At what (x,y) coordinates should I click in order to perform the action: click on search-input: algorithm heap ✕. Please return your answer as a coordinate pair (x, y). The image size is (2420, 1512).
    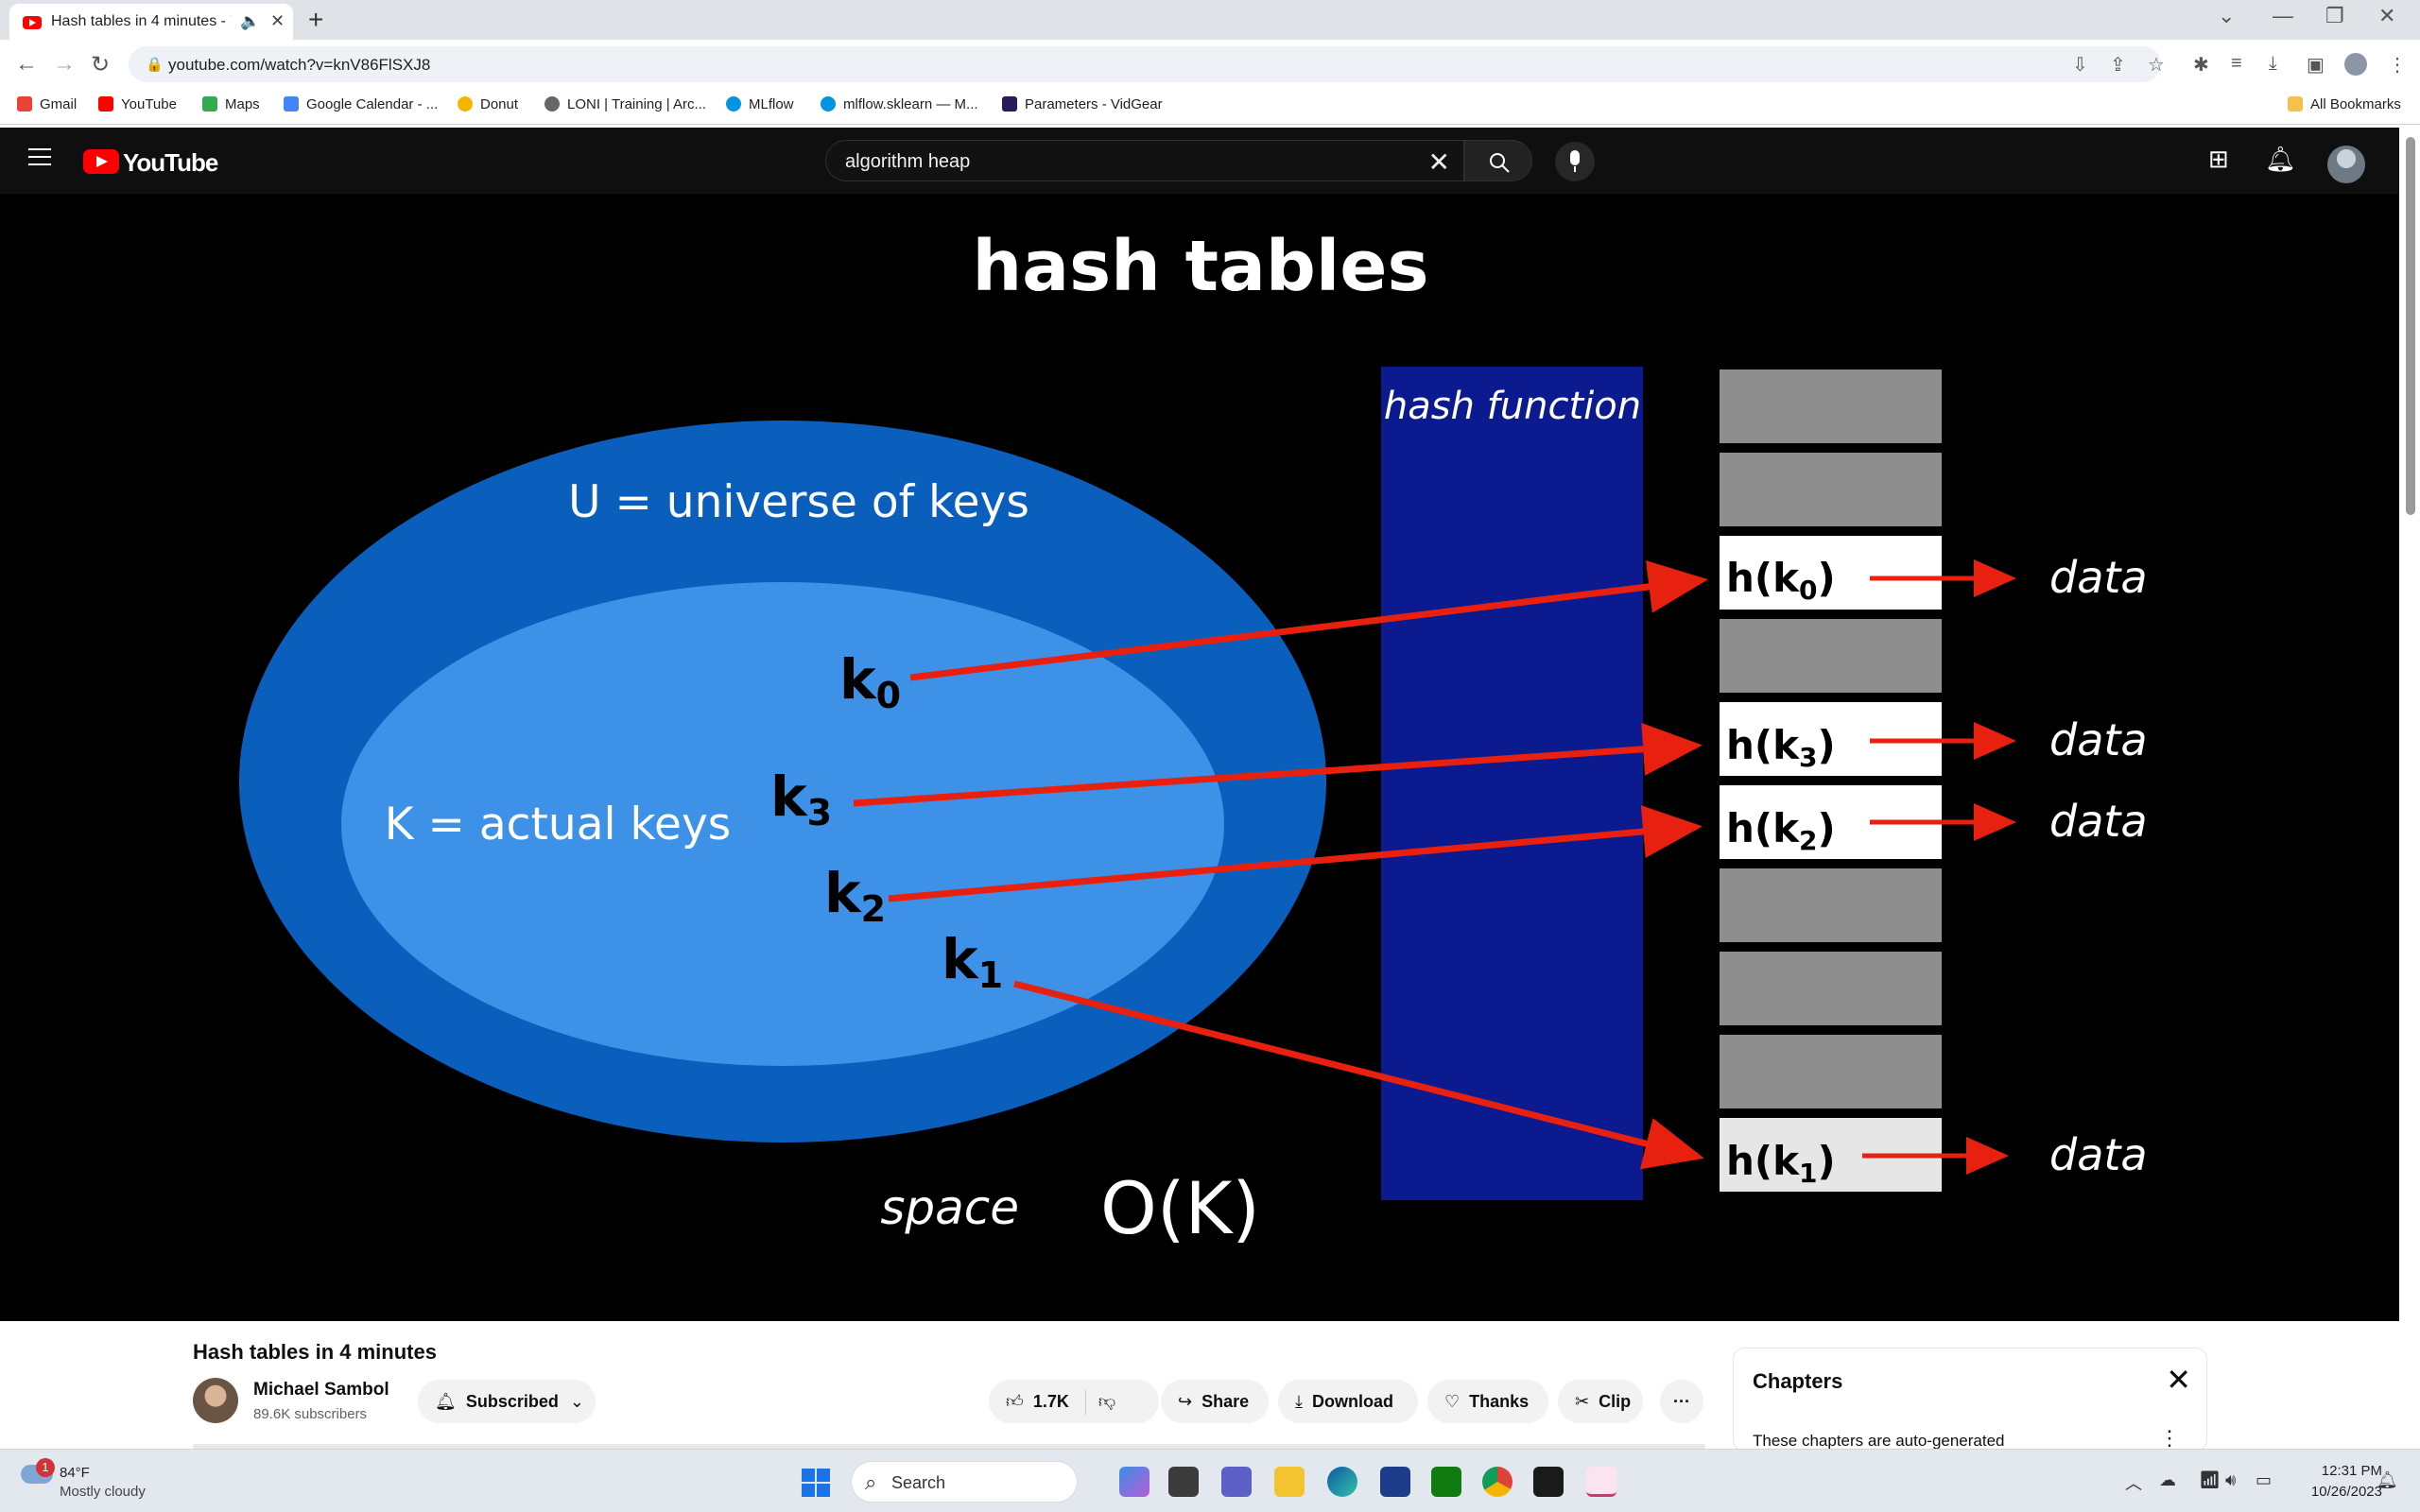
    Looking at the image, I should click on (1144, 160).